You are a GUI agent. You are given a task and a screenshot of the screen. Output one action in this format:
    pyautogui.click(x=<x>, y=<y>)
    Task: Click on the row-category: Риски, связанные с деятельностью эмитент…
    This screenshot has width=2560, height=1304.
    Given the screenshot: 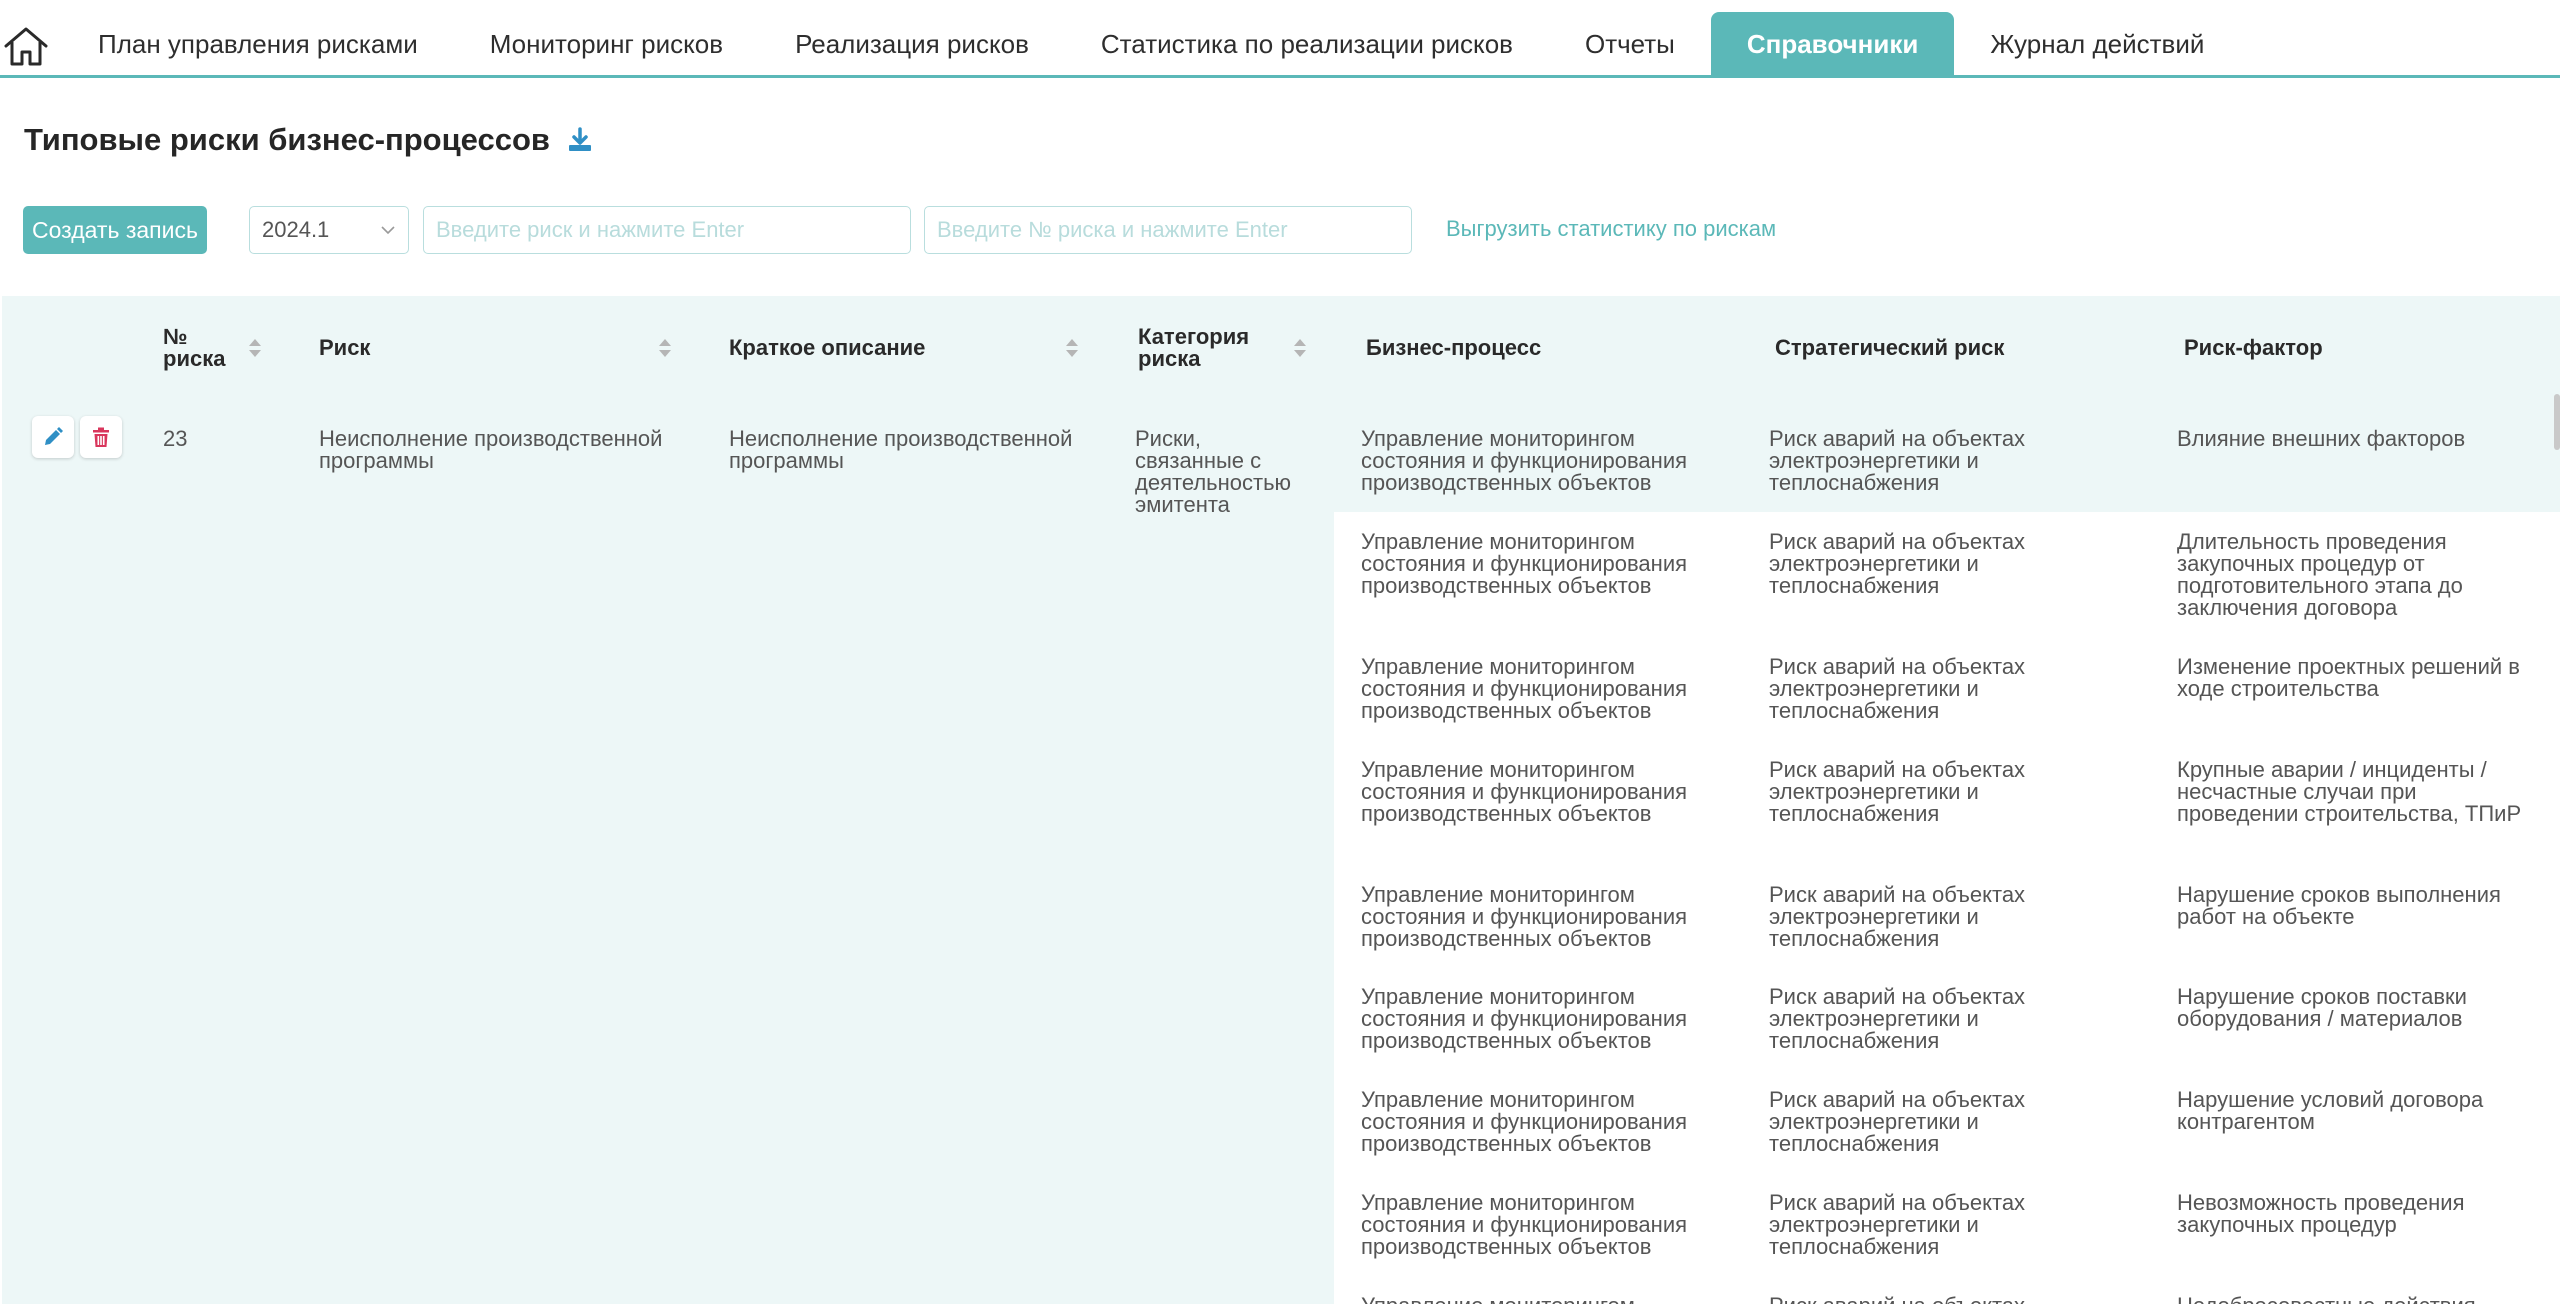 What is the action you would take?
    pyautogui.click(x=1213, y=471)
    